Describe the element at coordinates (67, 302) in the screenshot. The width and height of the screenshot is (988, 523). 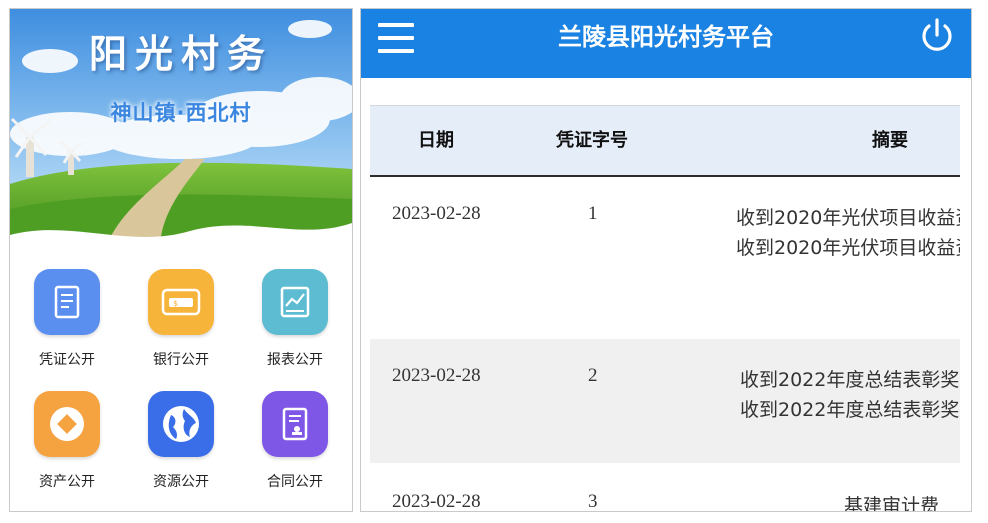
I see `receipt-icon` at that location.